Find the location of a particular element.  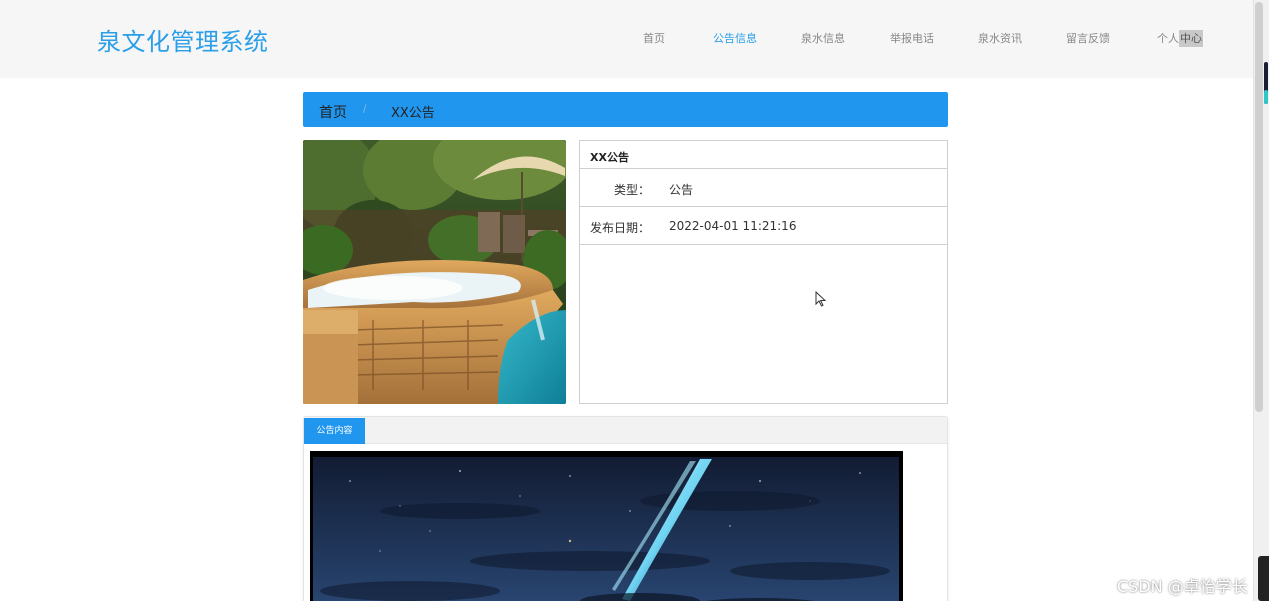

nav-item-announcements: 公告信息 is located at coordinates (735, 38).